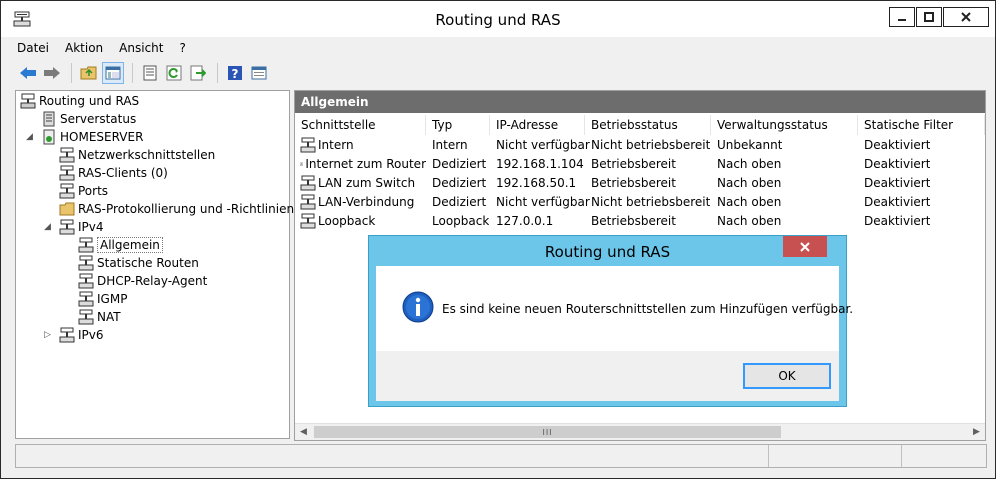  I want to click on tree-item-dhcp-relay: DHCP-Relay-Agent, so click(142, 281).